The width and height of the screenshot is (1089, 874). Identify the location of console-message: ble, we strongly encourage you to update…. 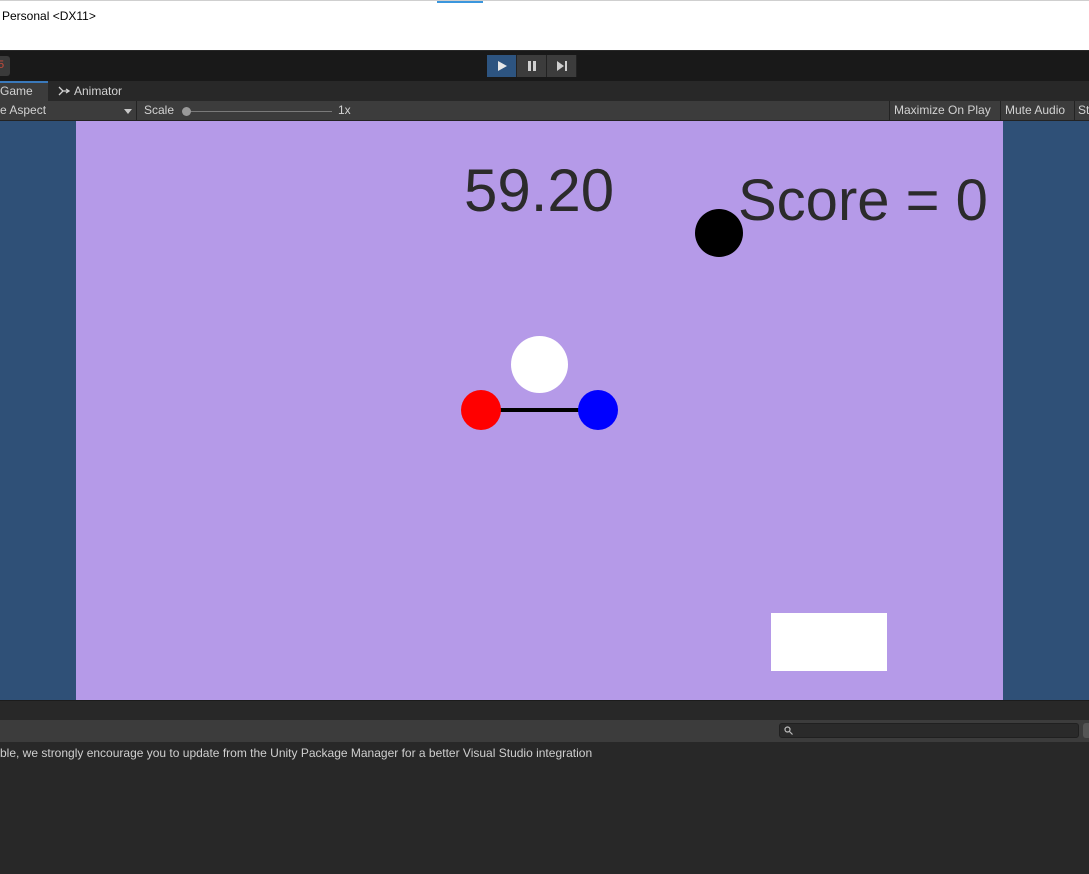
(296, 753).